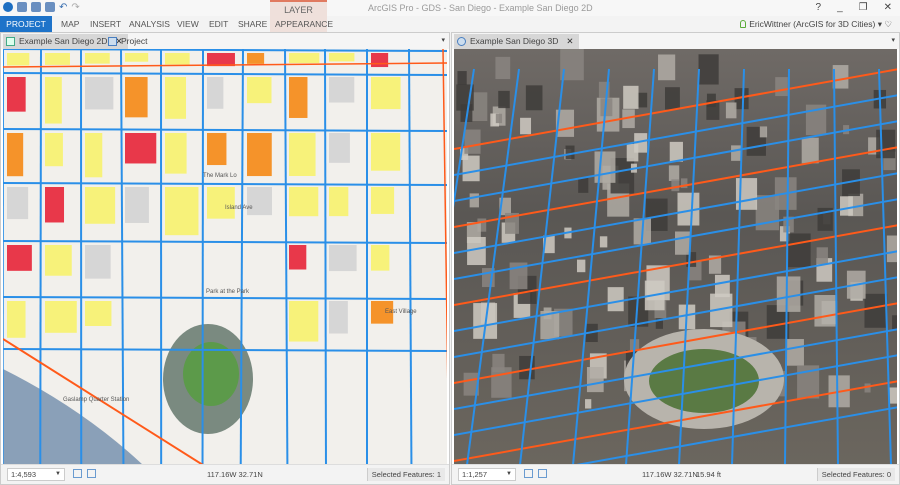 This screenshot has width=900, height=485. I want to click on help-button: ?, so click(819, 7).